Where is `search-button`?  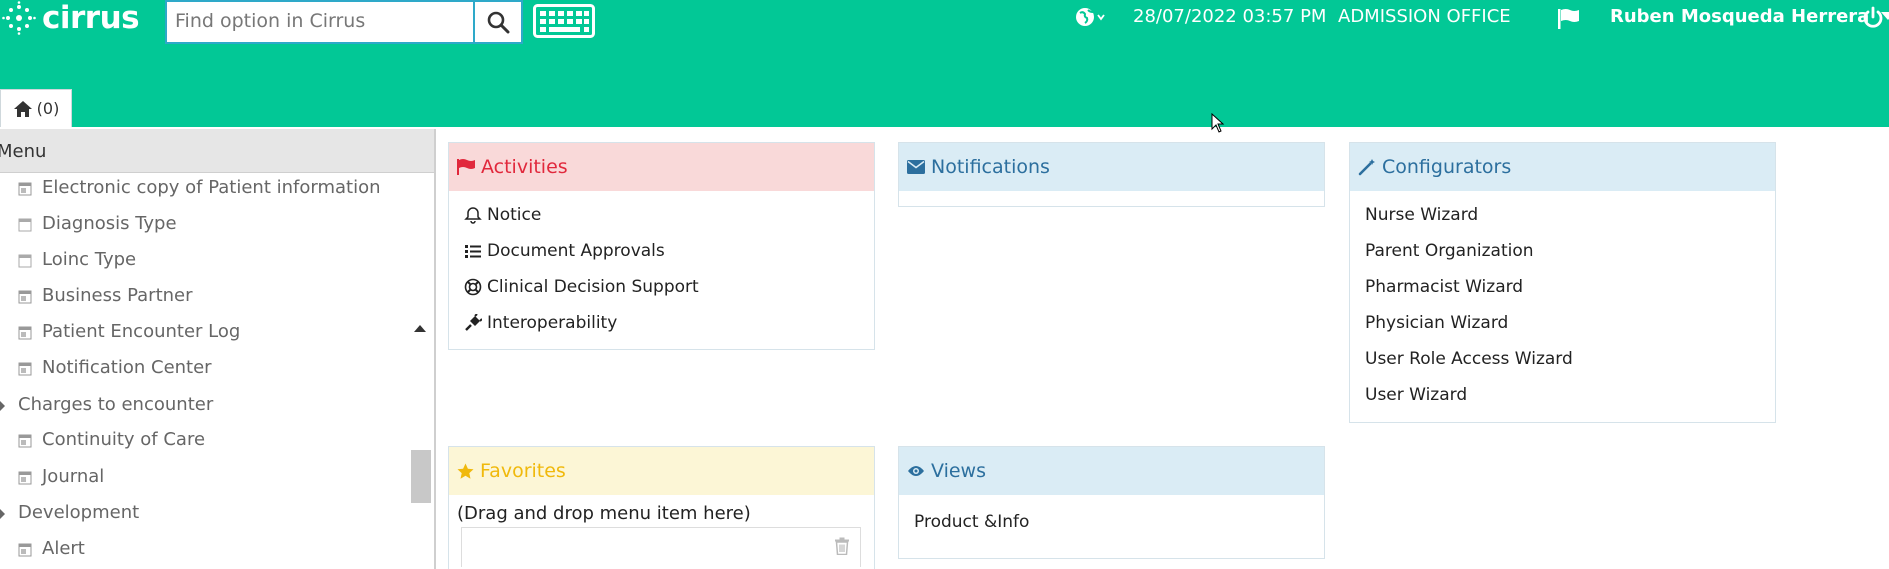 search-button is located at coordinates (499, 22).